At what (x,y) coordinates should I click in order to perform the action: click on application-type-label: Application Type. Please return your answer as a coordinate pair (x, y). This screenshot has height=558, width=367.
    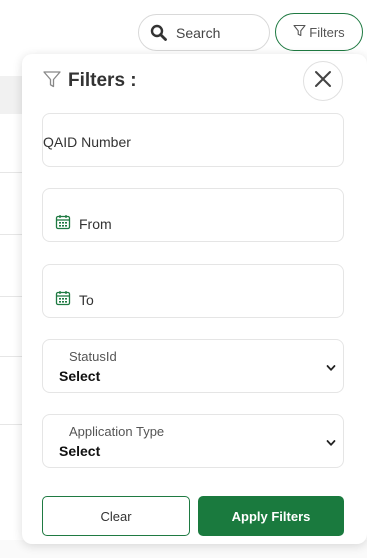
    Looking at the image, I should click on (117, 431).